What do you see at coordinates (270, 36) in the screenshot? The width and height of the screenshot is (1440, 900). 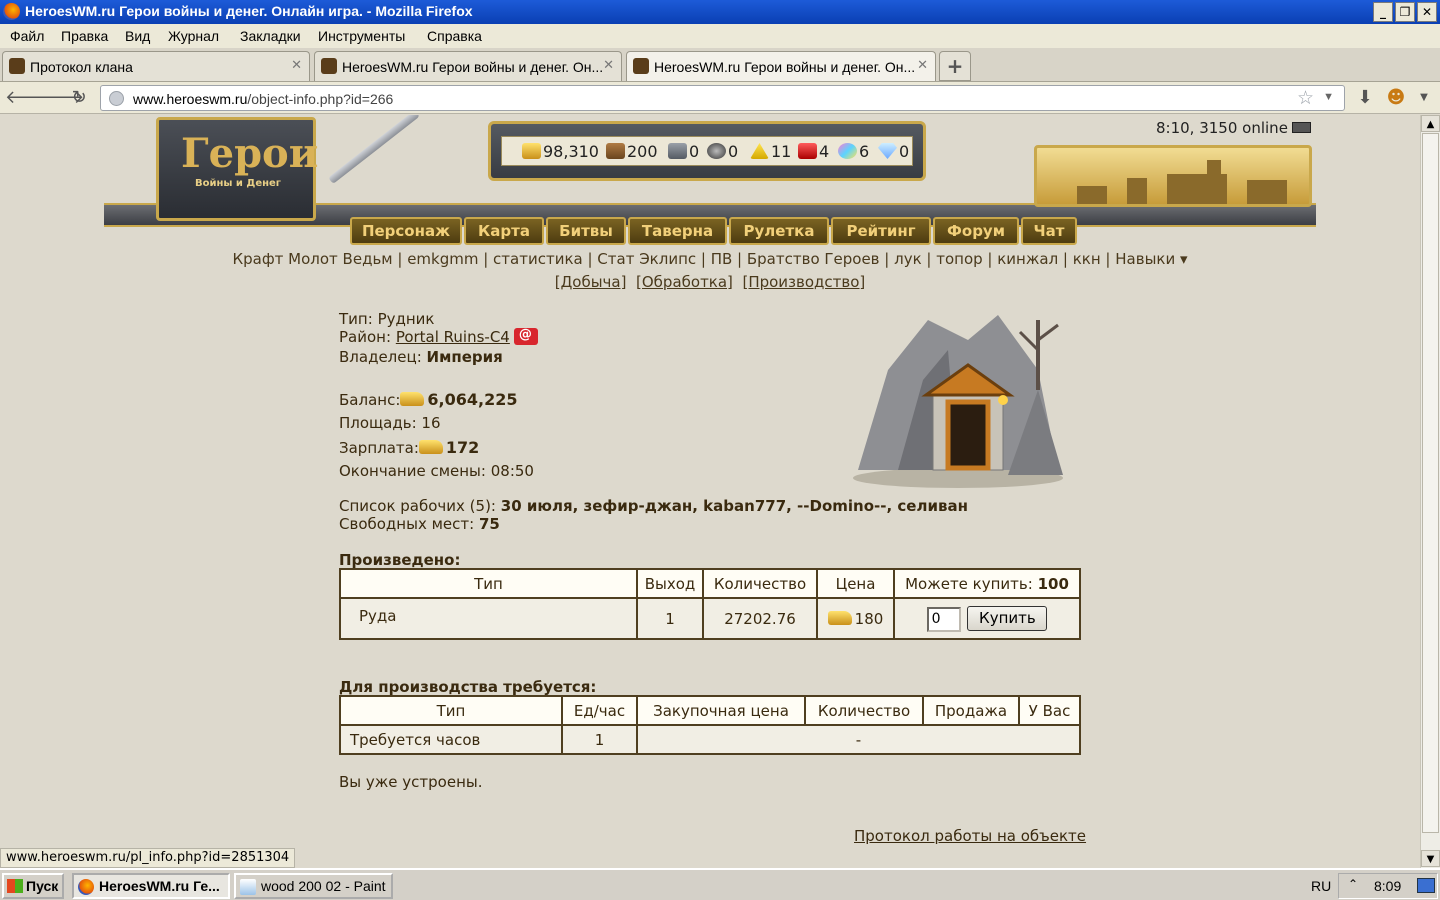 I see `menu-bookmarks: Закладки` at bounding box center [270, 36].